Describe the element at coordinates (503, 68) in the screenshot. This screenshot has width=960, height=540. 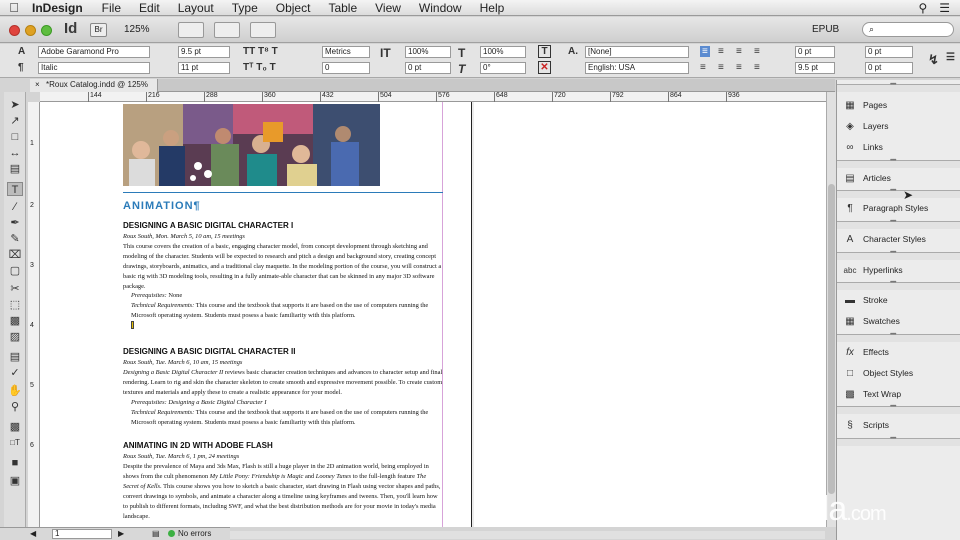
I see `skew-field: 0°` at that location.